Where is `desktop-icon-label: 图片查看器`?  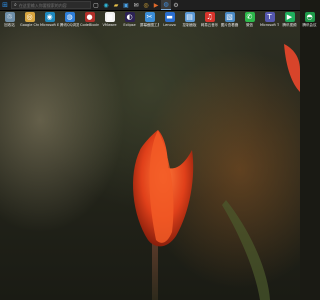 desktop-icon-label: 图片查看器 is located at coordinates (229, 25).